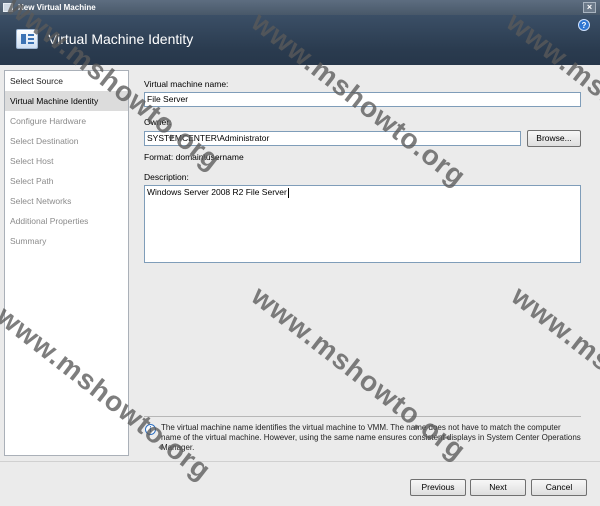 The width and height of the screenshot is (600, 506). I want to click on owner-input: SYSTEMCENTER\Administrator, so click(332, 138).